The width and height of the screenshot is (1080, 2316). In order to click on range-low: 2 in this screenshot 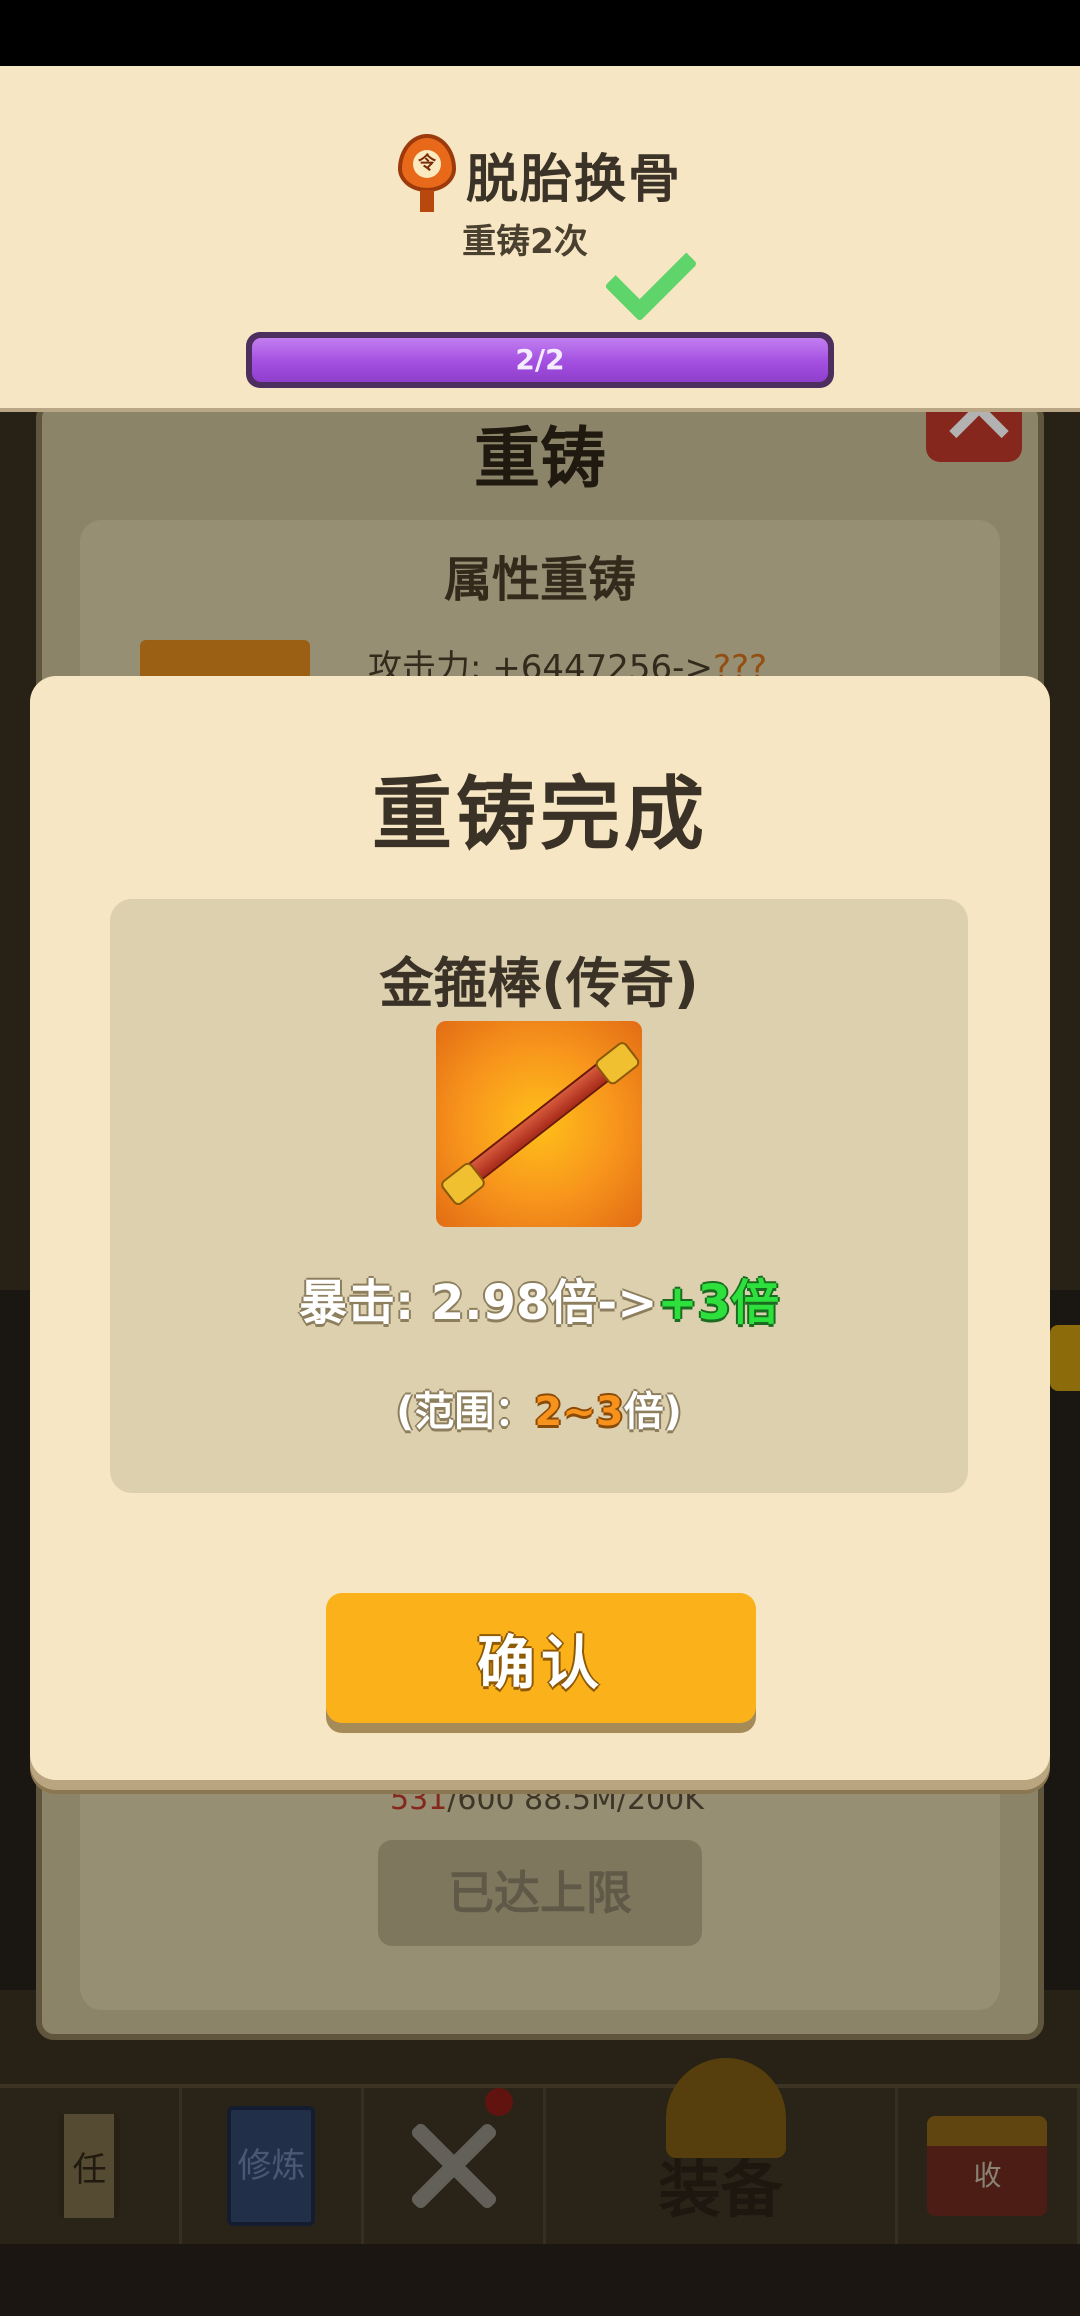, I will do `click(548, 1412)`.